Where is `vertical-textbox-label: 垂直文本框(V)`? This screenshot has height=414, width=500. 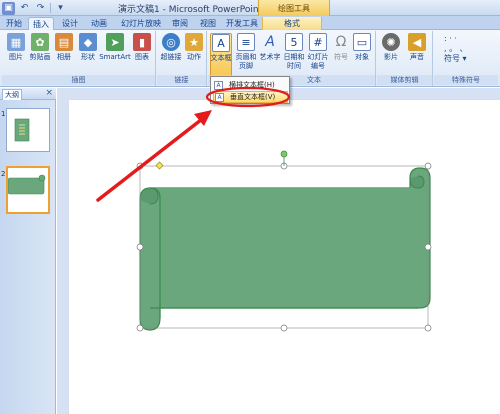 vertical-textbox-label: 垂直文本框(V) is located at coordinates (253, 97).